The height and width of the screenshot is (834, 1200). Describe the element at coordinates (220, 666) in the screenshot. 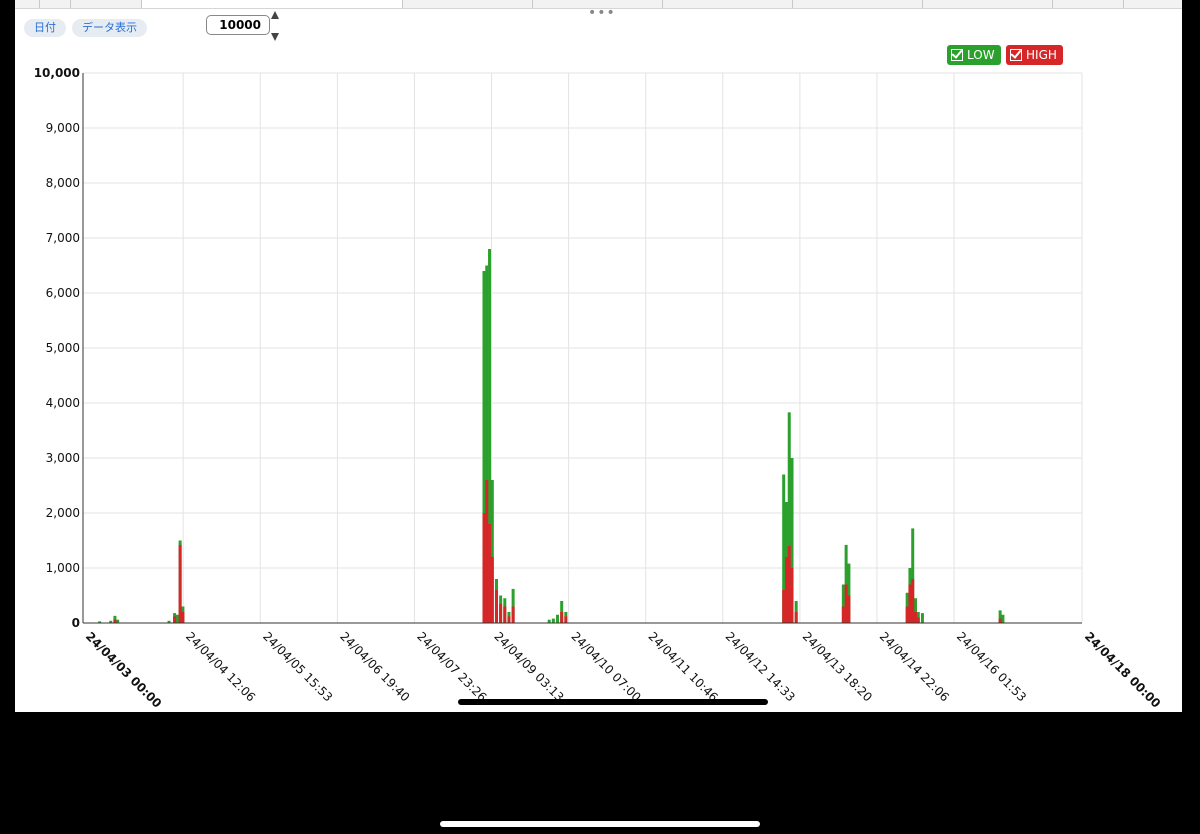

I see `x-tick-label: 24/04/04 12:06` at that location.